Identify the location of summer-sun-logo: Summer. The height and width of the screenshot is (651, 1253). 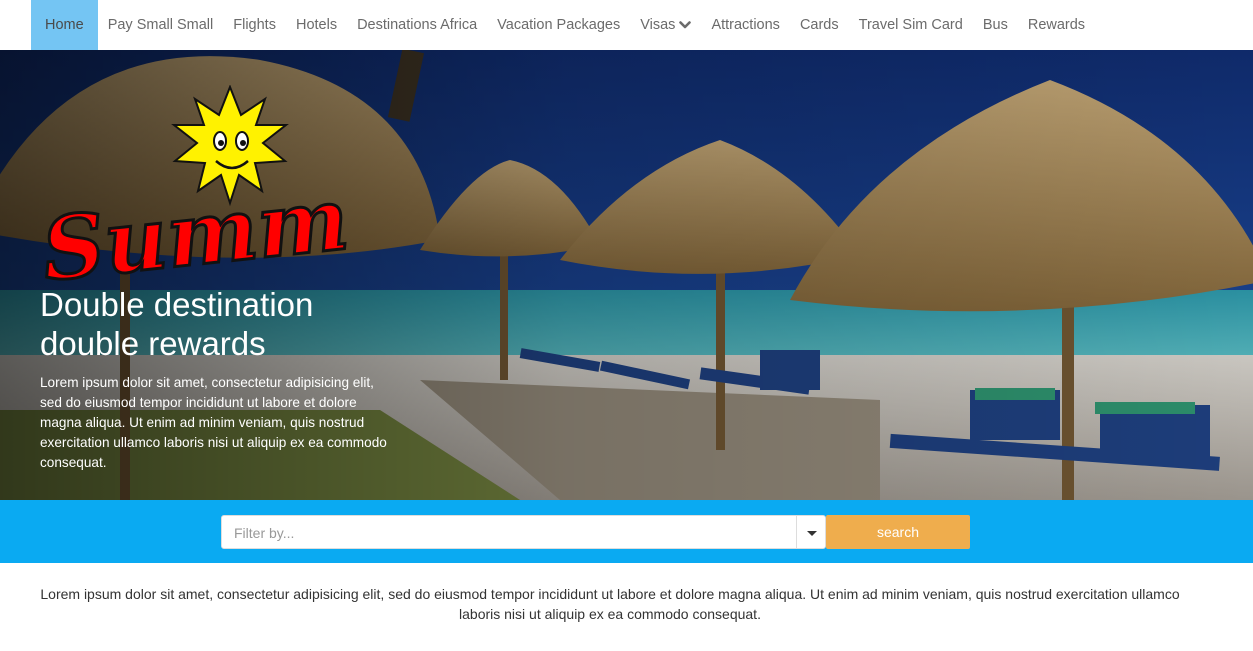
(193, 187).